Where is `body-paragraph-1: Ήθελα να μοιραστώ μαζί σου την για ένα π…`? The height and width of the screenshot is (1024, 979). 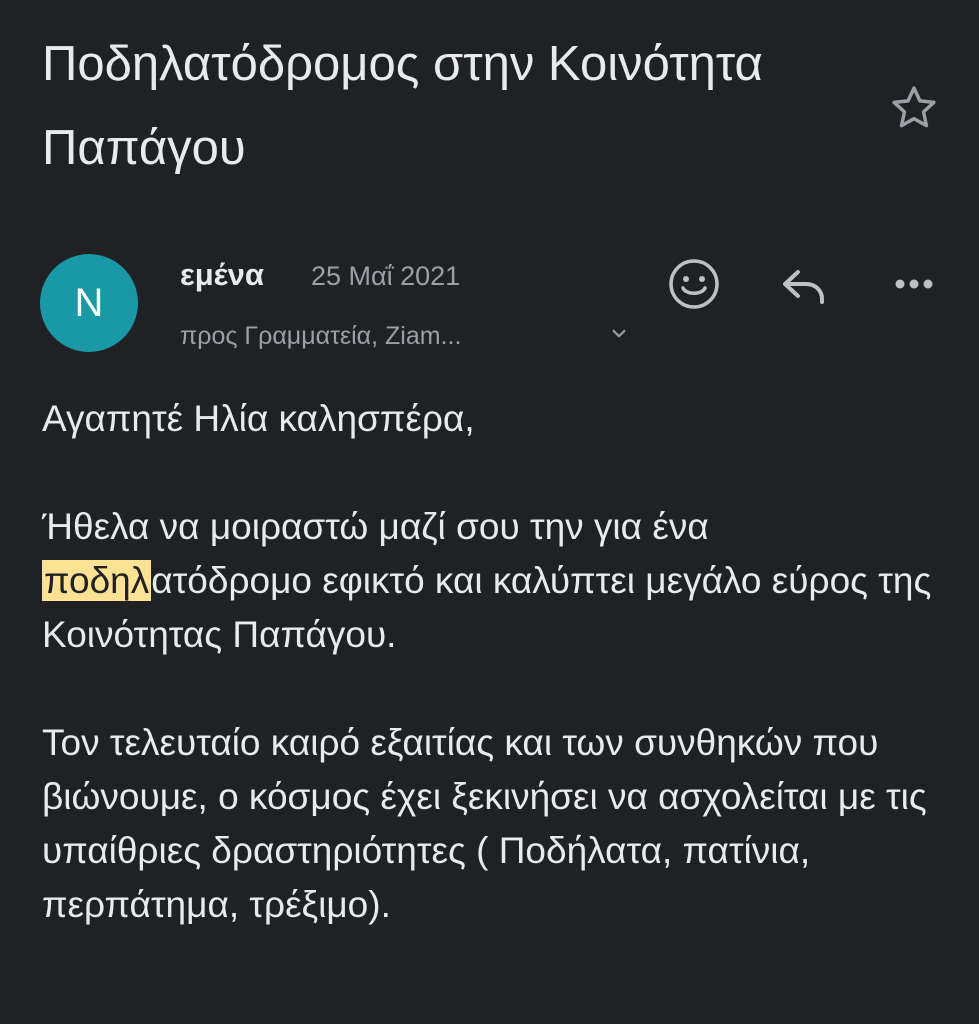 body-paragraph-1: Ήθελα να μοιραστώ μαζί σου την για ένα π… is located at coordinates (494, 581).